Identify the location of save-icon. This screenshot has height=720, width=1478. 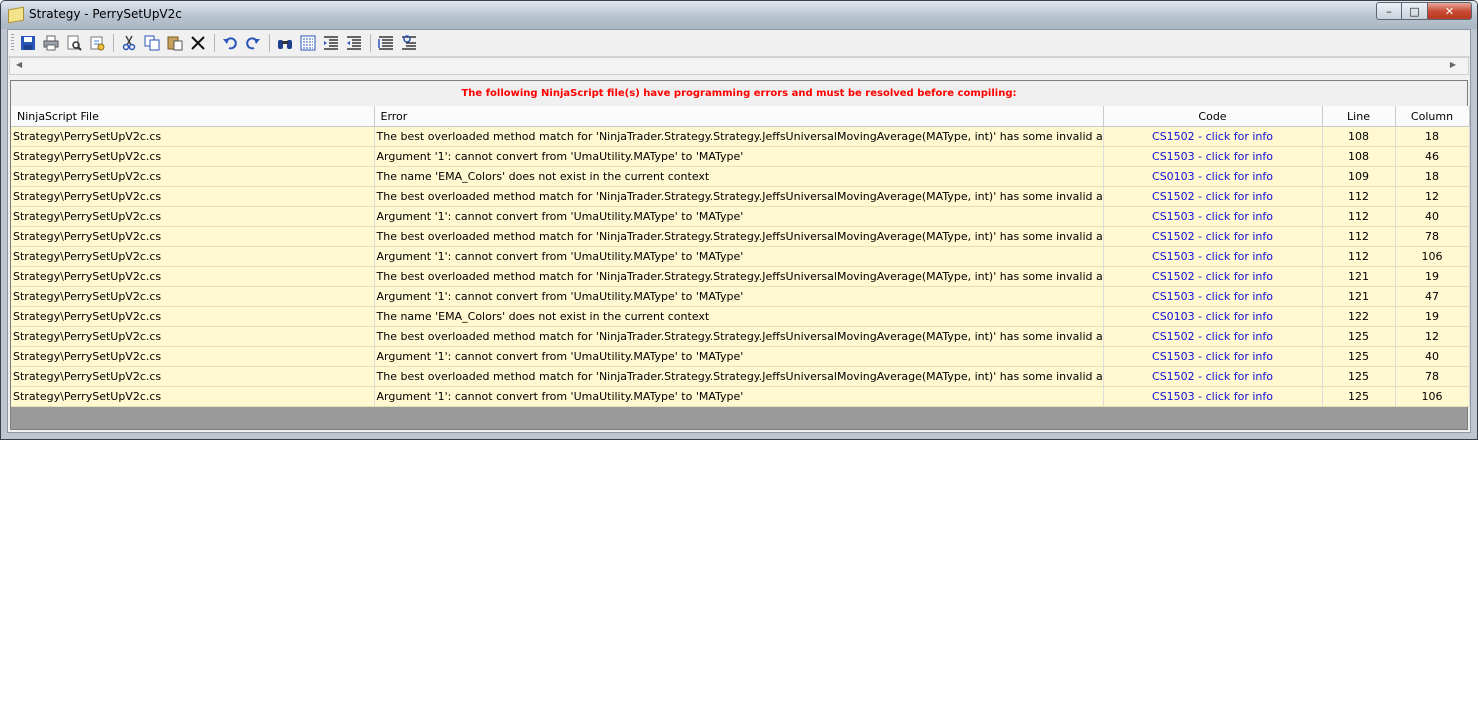
(28, 43).